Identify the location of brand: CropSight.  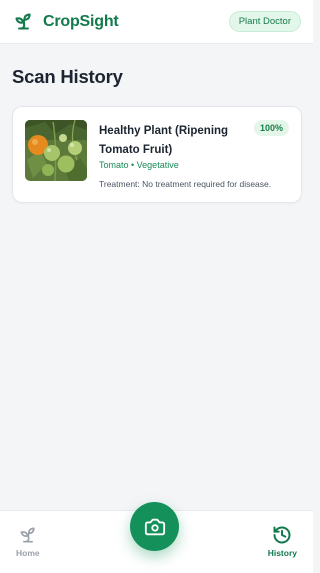
(66, 21).